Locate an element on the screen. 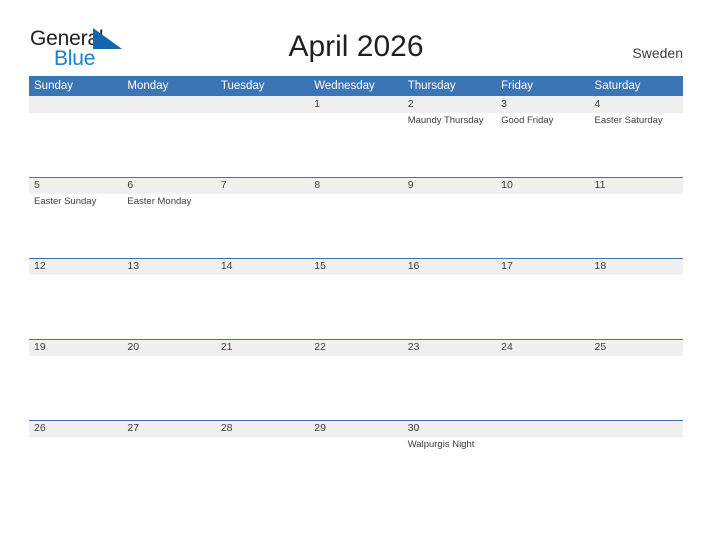 The height and width of the screenshot is (550, 712). day-number: 8 is located at coordinates (317, 185).